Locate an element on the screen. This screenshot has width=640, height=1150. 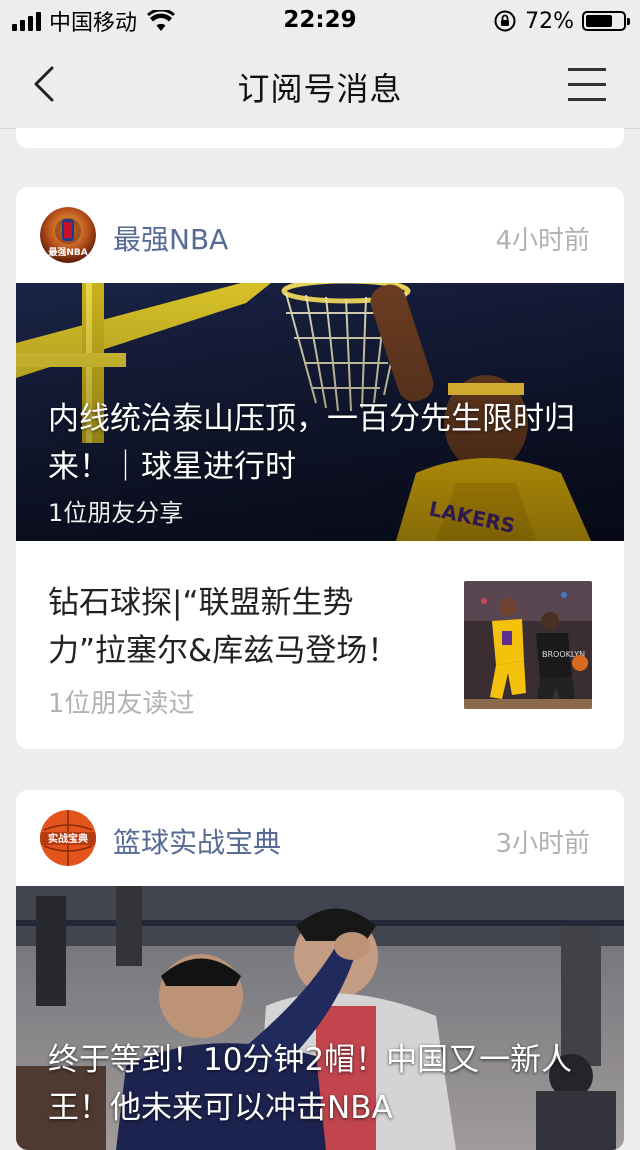
battery-percent: 72% is located at coordinates (549, 21).